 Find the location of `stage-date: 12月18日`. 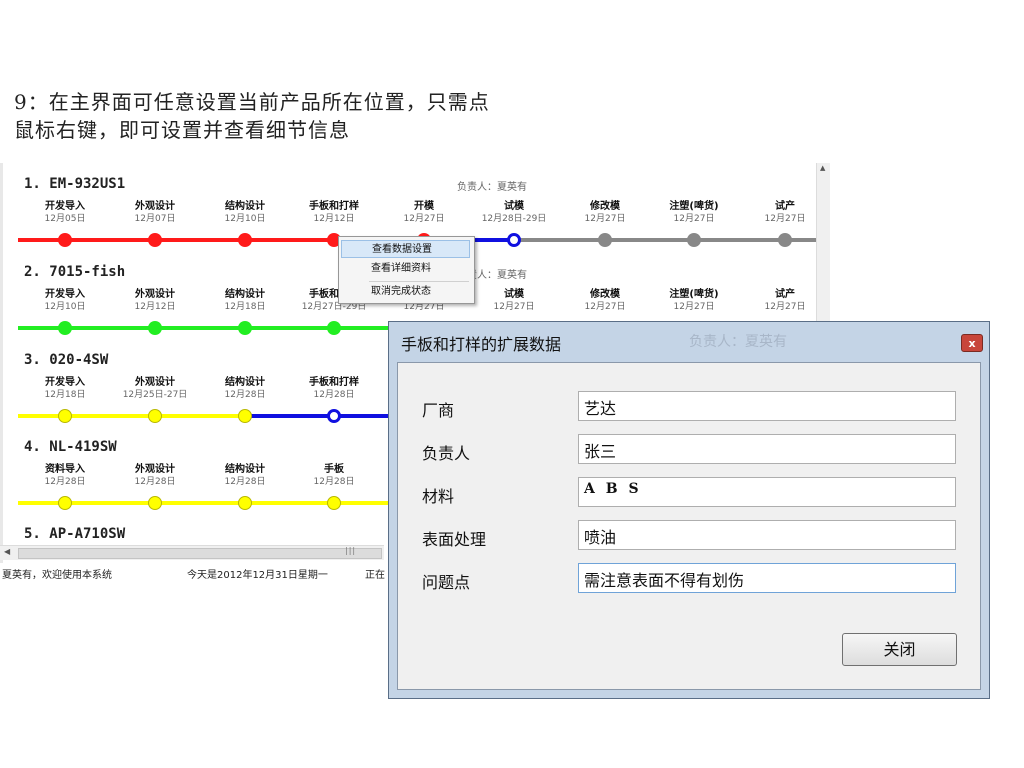

stage-date: 12月18日 is located at coordinates (245, 307).